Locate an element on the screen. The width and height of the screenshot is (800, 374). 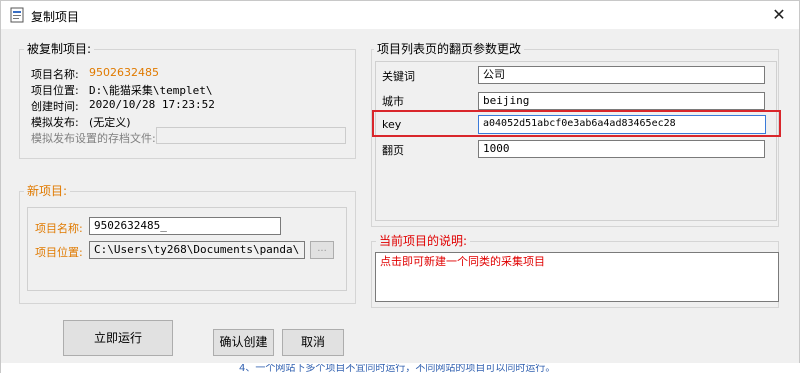
source-name-value: 9502632485 is located at coordinates (124, 72).